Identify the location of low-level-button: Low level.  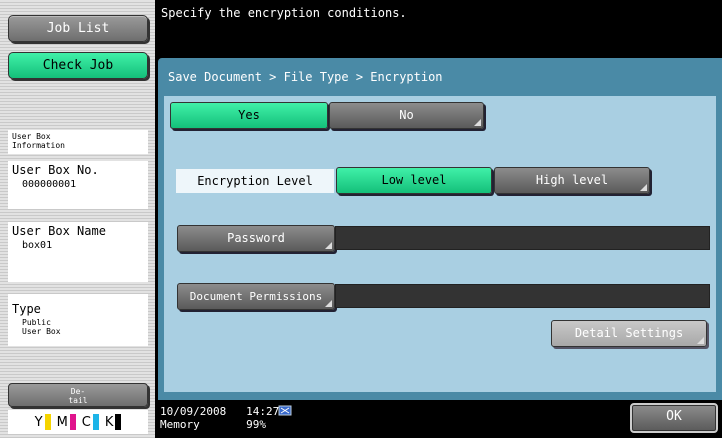
(414, 180).